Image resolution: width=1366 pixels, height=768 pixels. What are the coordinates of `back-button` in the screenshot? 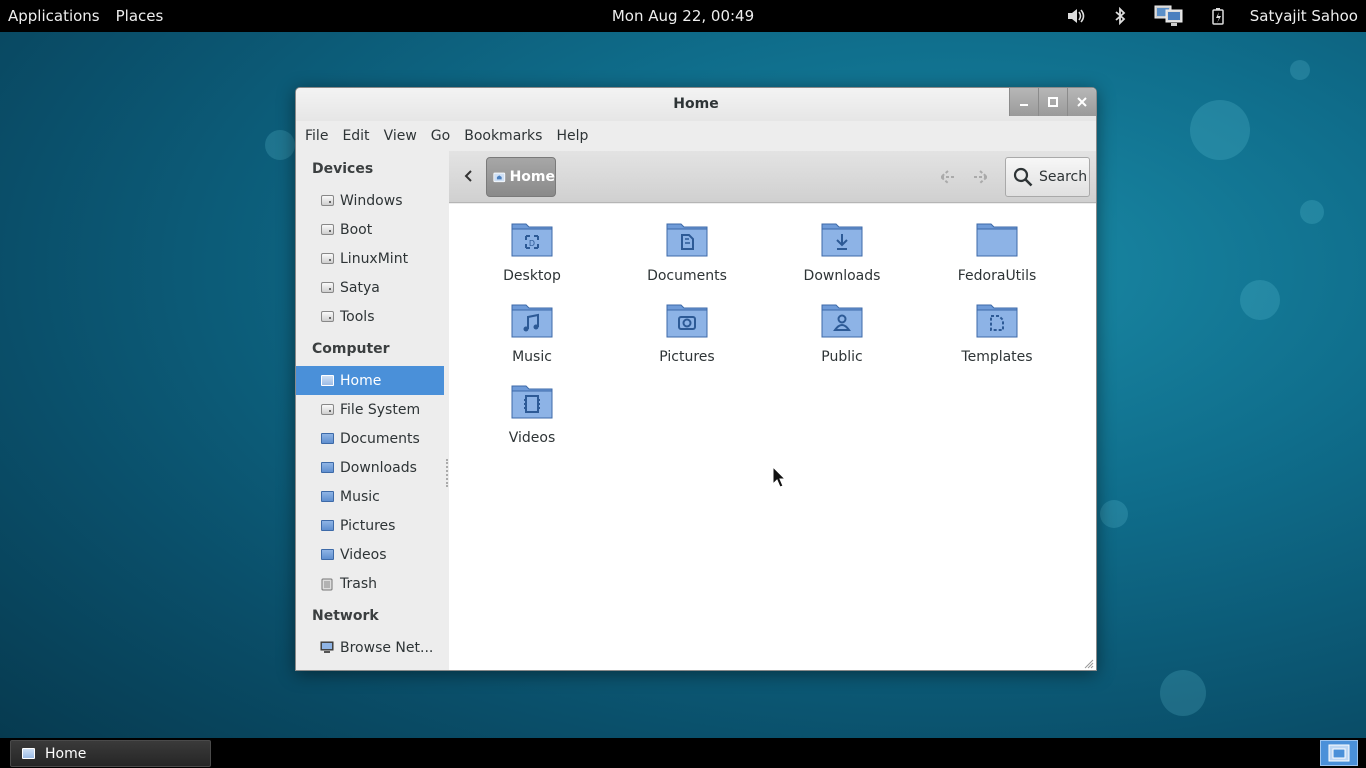 It's located at (947, 177).